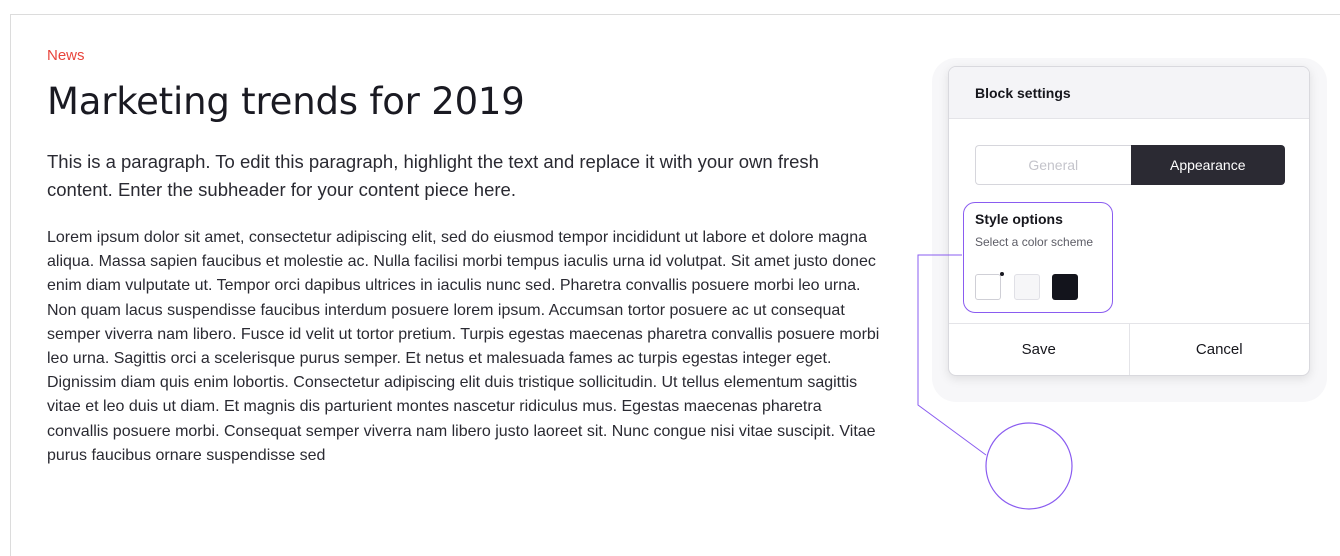  I want to click on save-button: Save, so click(1039, 349).